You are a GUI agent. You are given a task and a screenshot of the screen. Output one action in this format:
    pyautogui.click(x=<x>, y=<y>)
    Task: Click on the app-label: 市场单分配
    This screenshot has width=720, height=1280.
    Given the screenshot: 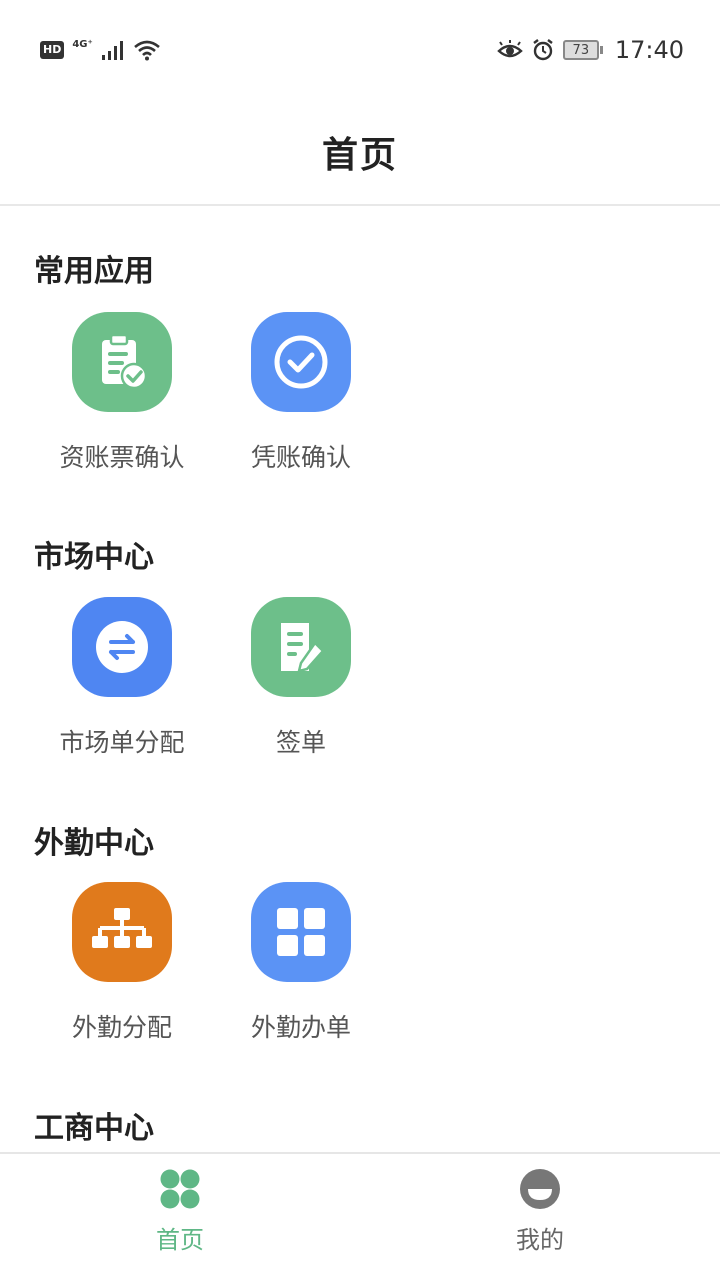 What is the action you would take?
    pyautogui.click(x=122, y=742)
    